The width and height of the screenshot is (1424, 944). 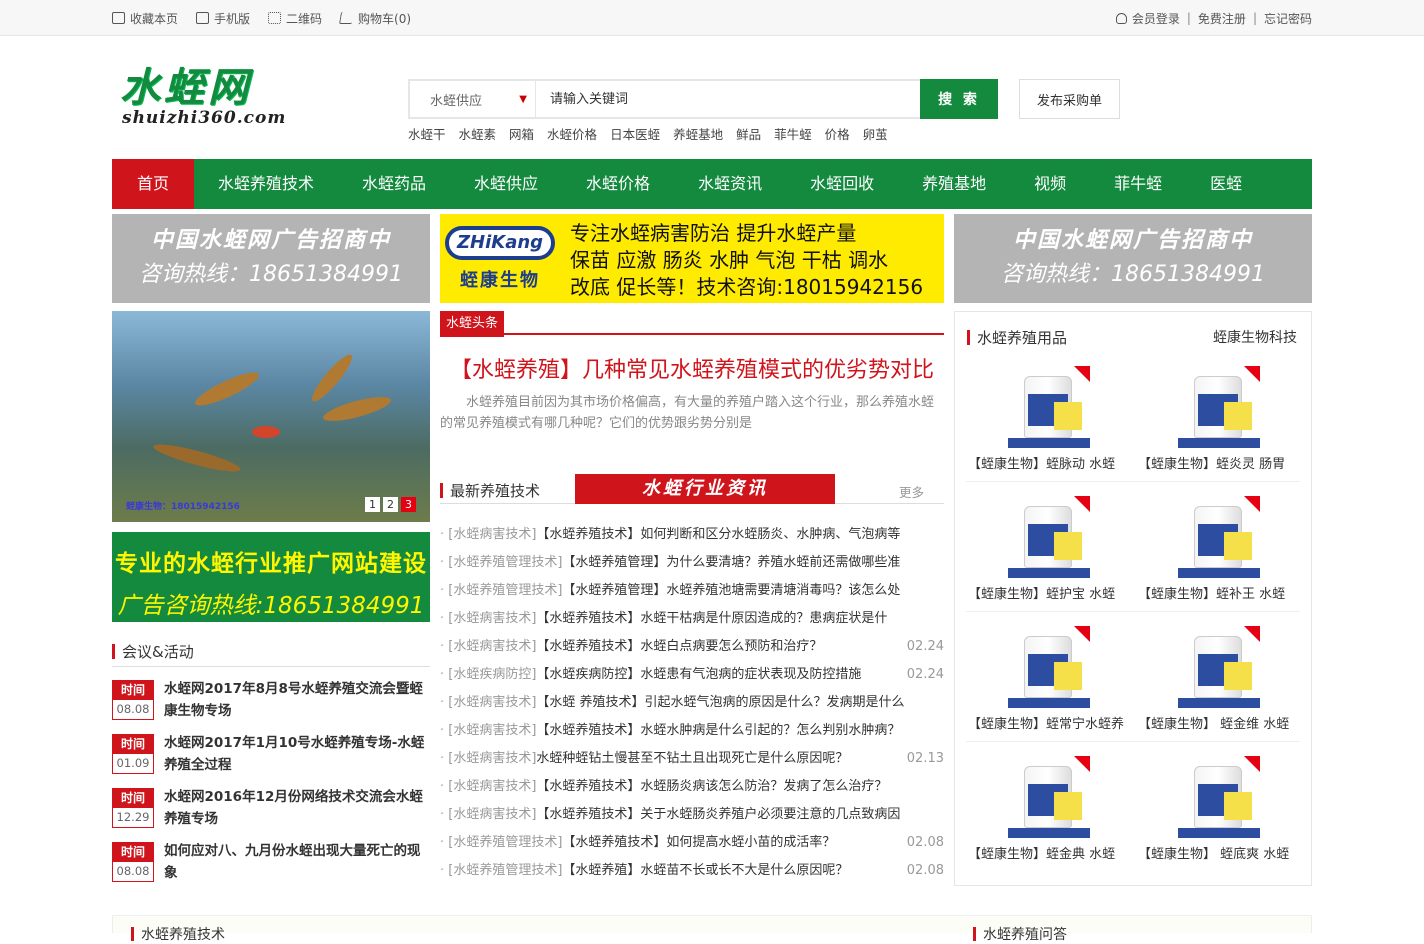 What do you see at coordinates (473, 99) in the screenshot?
I see `search-category-select: 水蛭供应 ▼` at bounding box center [473, 99].